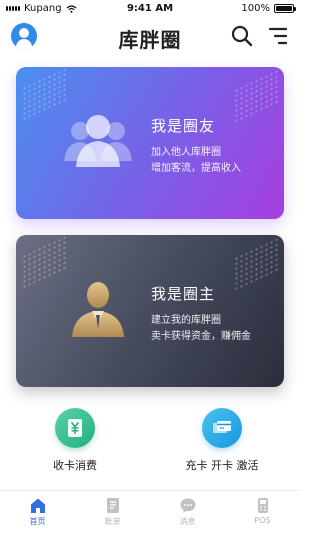  Describe the element at coordinates (255, 8) in the screenshot. I see `battery-percent: 100%` at that location.